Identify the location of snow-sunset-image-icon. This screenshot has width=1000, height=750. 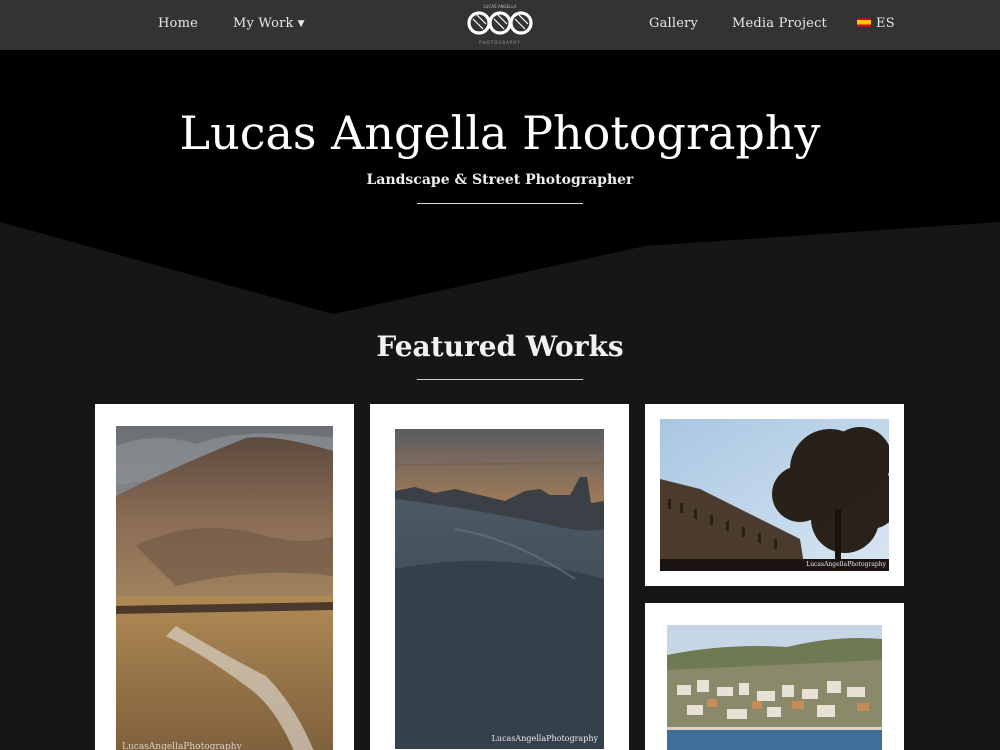
(499, 589).